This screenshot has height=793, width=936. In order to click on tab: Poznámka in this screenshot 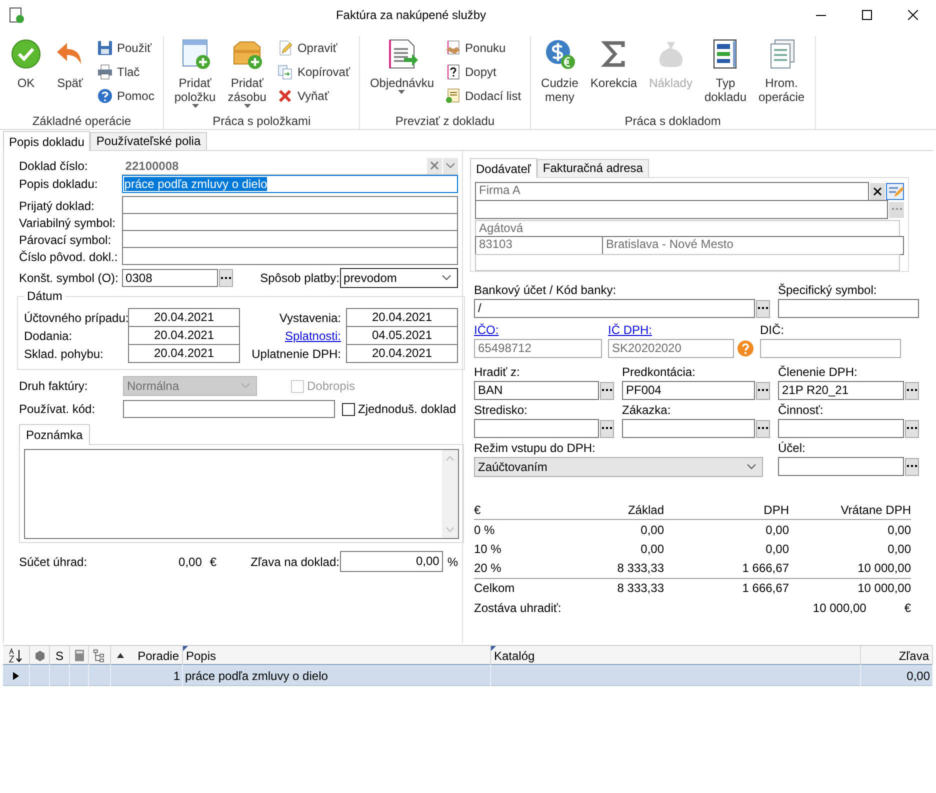, I will do `click(54, 434)`.